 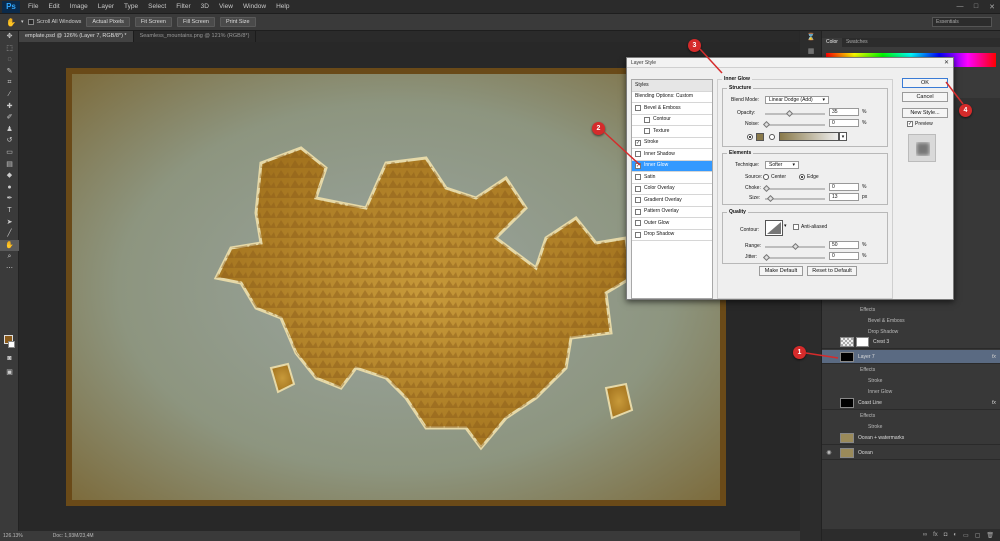 I want to click on blend-mode-select: Linear Dodge (Add) ▾, so click(x=797, y=100).